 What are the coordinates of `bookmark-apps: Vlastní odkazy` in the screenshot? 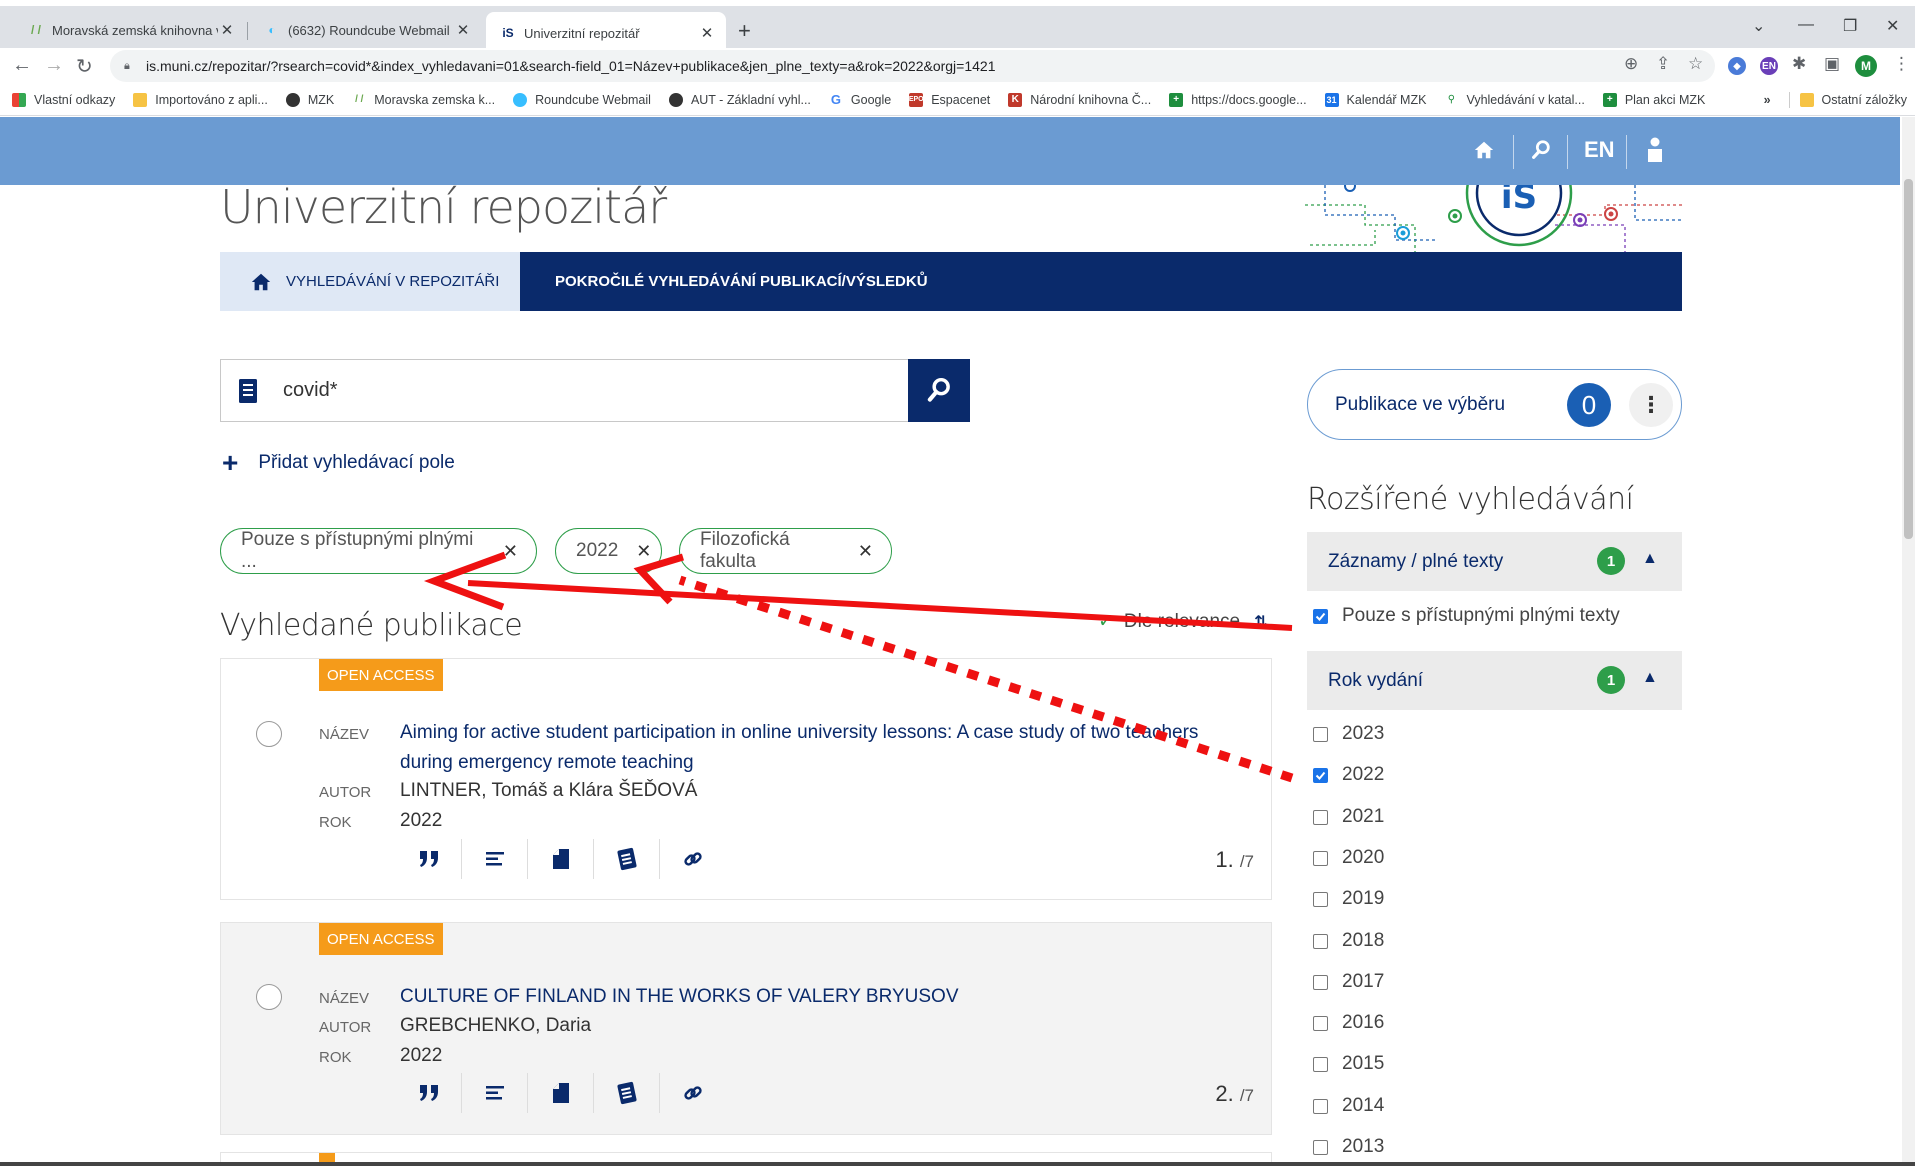 It's located at (63, 99).